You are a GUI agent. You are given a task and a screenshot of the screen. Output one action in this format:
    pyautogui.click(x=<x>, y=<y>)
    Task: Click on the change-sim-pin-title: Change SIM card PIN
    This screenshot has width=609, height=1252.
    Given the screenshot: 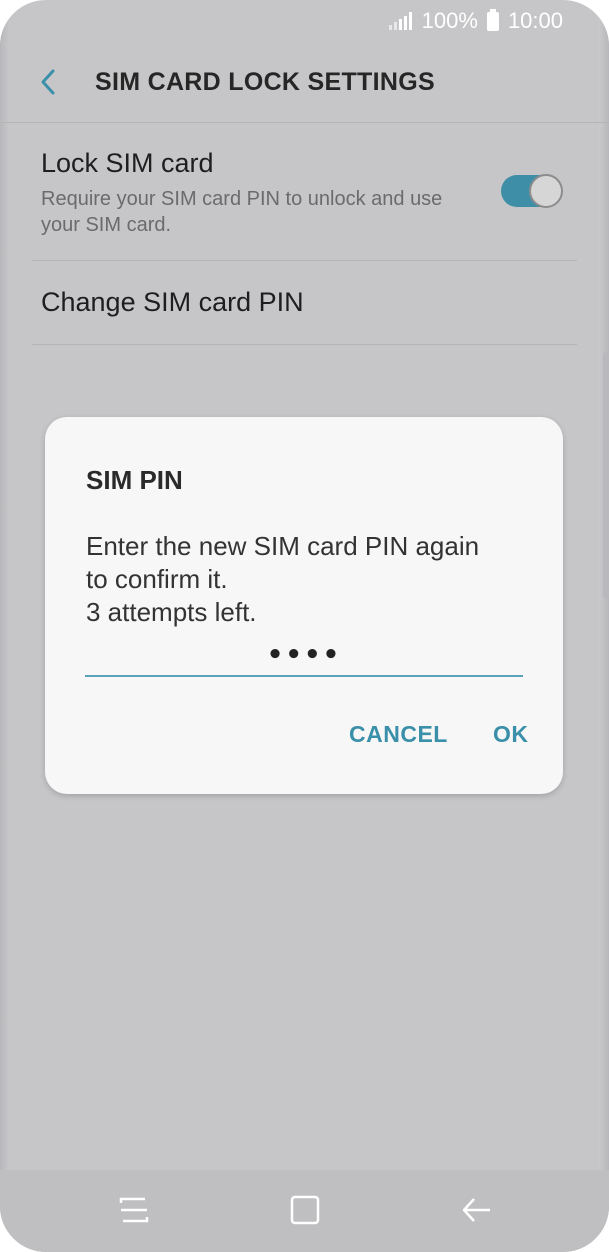 What is the action you would take?
    pyautogui.click(x=172, y=302)
    